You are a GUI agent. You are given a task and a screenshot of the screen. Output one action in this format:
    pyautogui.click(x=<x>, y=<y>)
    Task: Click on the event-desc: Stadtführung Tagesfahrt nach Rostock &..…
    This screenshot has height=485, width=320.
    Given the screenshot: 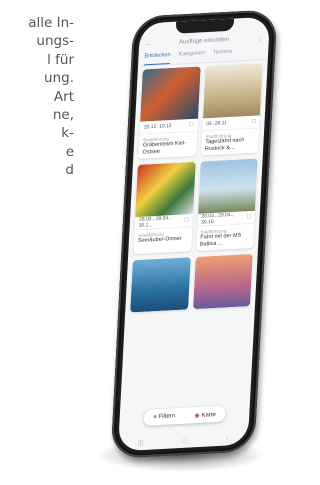 What is the action you would take?
    pyautogui.click(x=230, y=141)
    